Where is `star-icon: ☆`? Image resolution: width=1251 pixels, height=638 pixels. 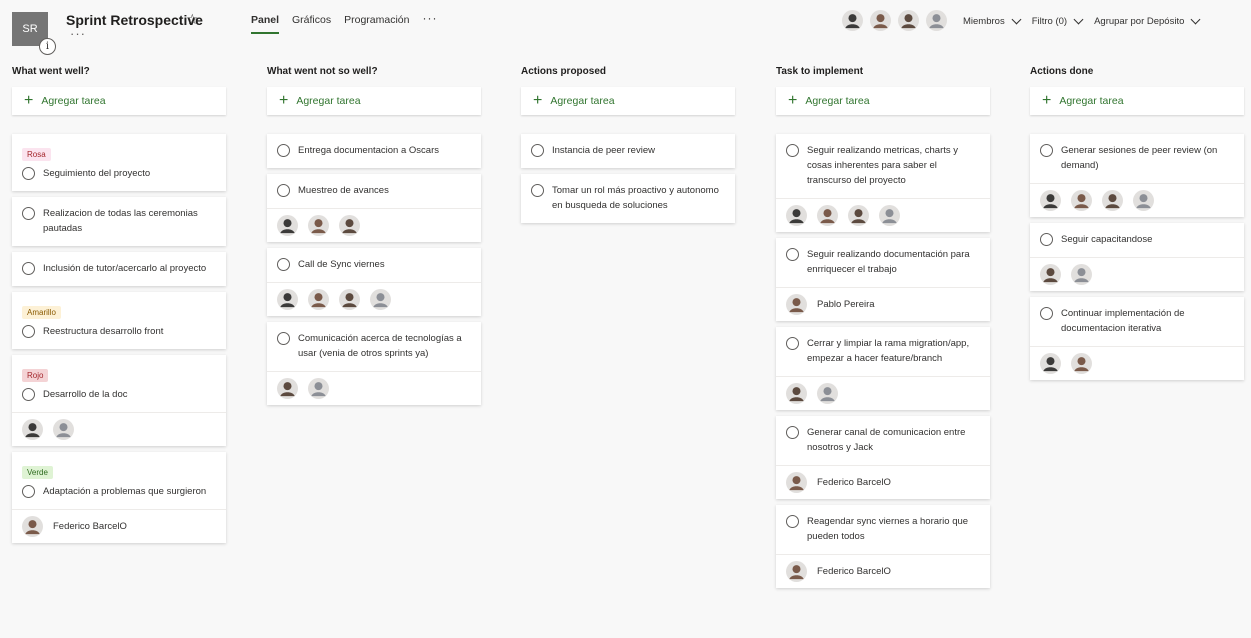
star-icon: ☆ is located at coordinates (192, 19).